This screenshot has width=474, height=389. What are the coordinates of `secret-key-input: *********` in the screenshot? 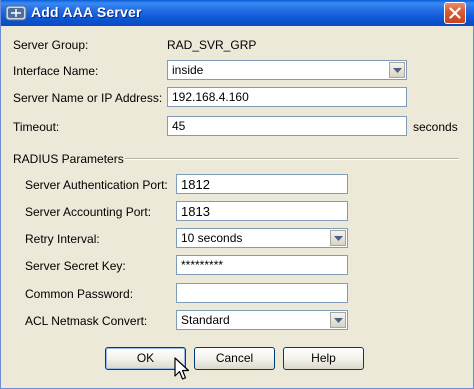 It's located at (262, 265).